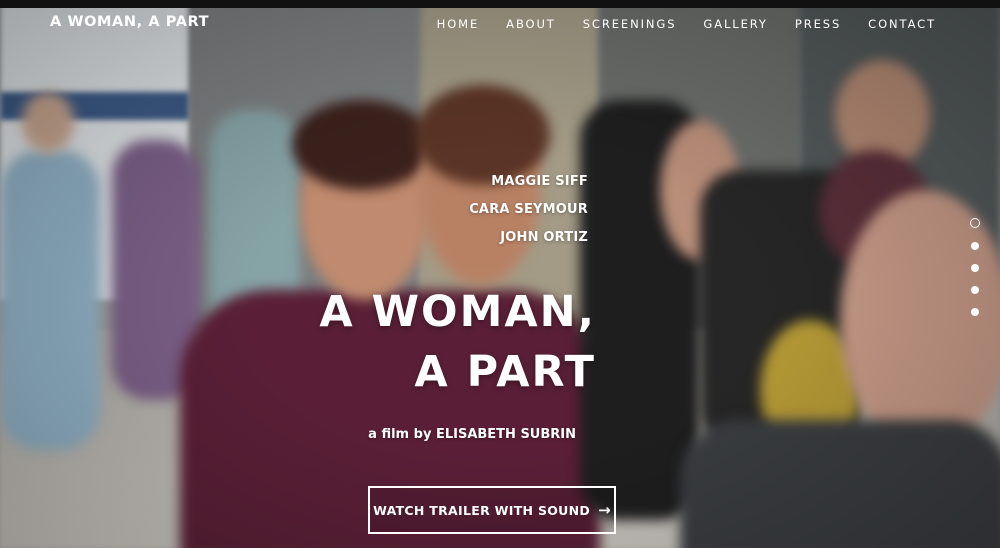  I want to click on film-title: A WOMAN, A PART, so click(457, 342).